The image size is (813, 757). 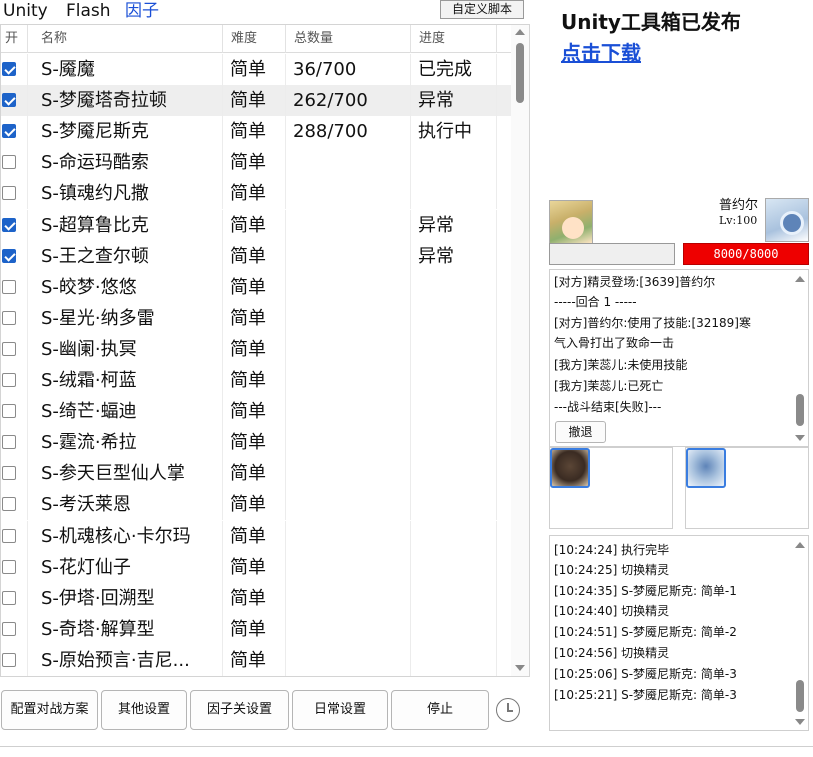 I want to click on player-pet-icon, so click(x=570, y=468).